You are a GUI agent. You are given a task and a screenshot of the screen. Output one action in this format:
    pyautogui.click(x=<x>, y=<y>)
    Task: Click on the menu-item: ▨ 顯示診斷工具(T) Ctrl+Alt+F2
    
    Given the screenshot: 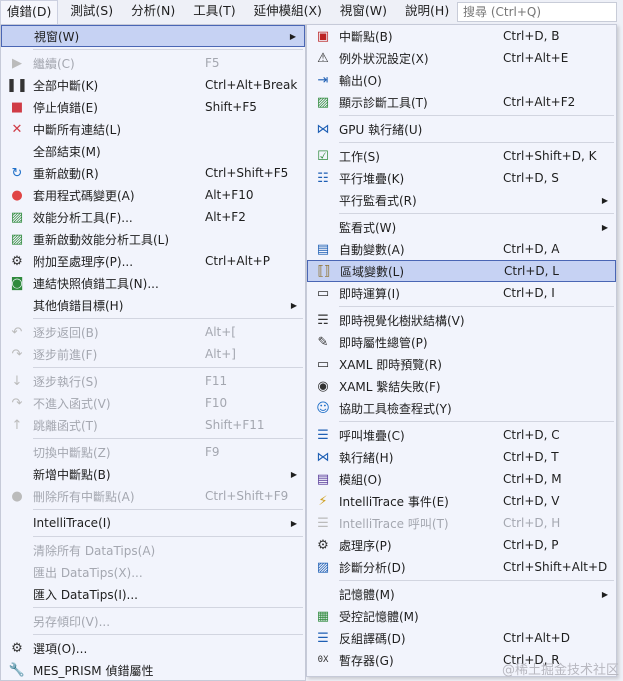 What is the action you would take?
    pyautogui.click(x=461, y=102)
    